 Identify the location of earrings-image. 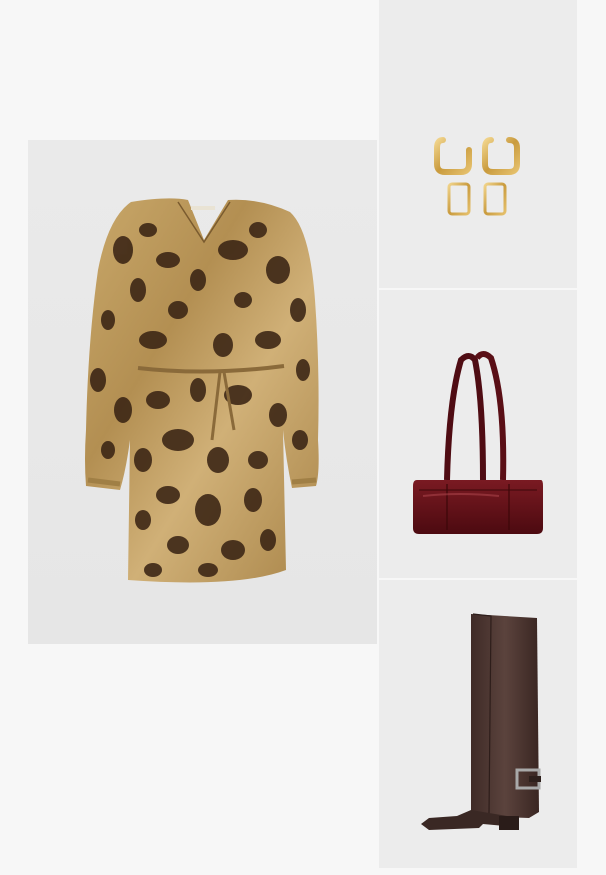
(478, 144).